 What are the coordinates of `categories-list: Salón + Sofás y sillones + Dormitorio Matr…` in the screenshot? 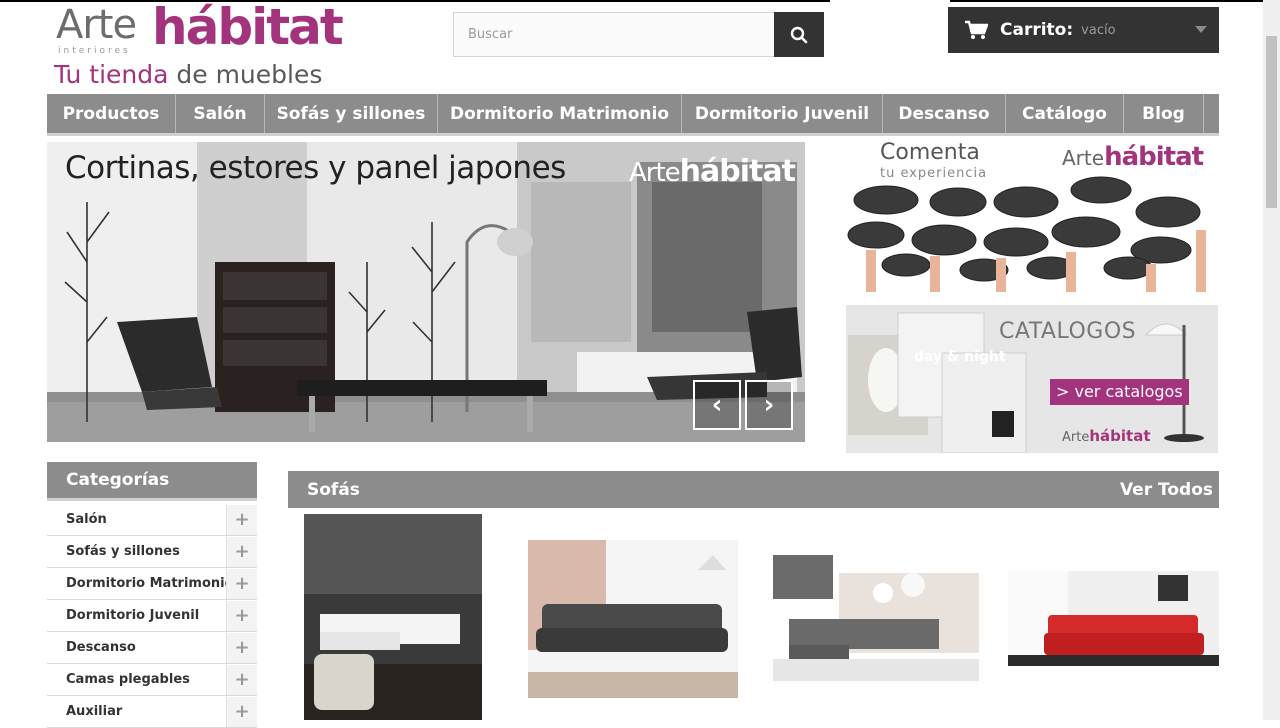 It's located at (152, 616).